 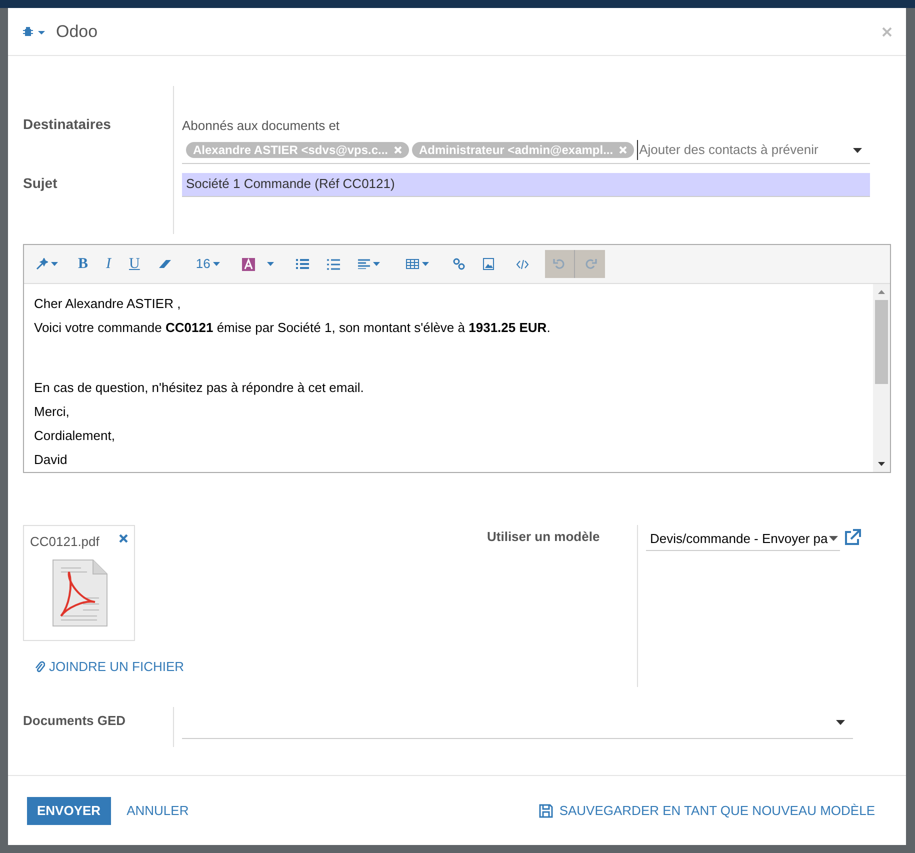 What do you see at coordinates (852, 538) in the screenshot?
I see `external-link-icon` at bounding box center [852, 538].